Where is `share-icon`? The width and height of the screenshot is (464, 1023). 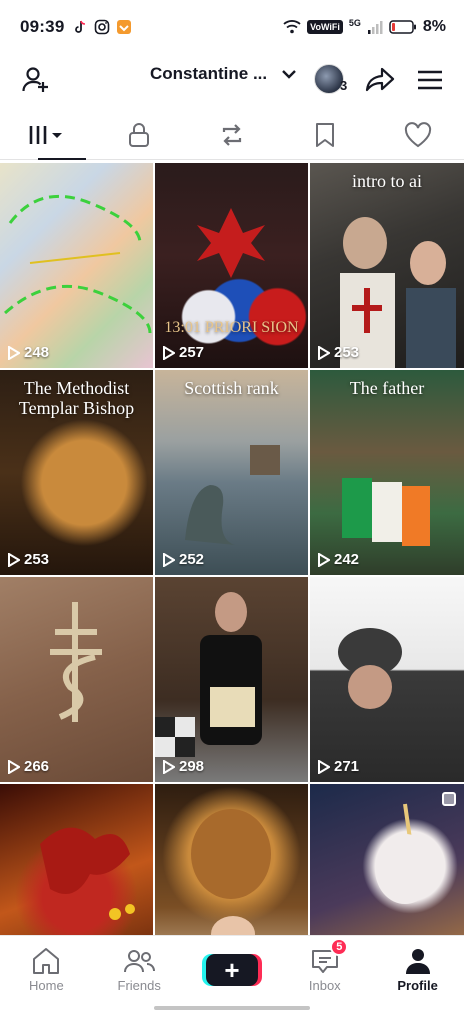
share-icon is located at coordinates (380, 79).